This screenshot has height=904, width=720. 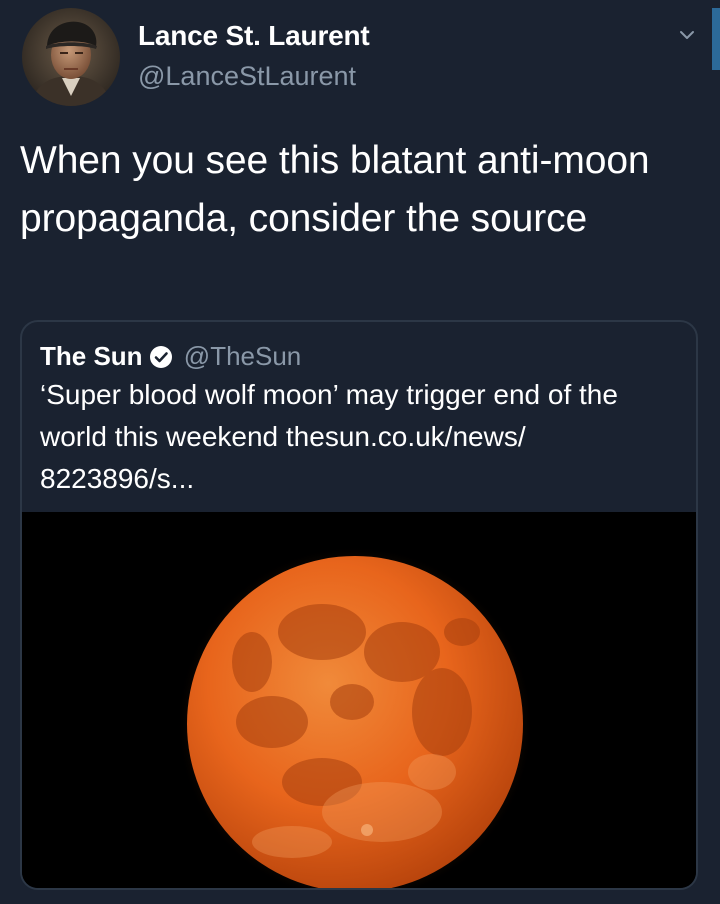 I want to click on quoted-tweet-header: The Sun @TheSun, so click(x=170, y=356).